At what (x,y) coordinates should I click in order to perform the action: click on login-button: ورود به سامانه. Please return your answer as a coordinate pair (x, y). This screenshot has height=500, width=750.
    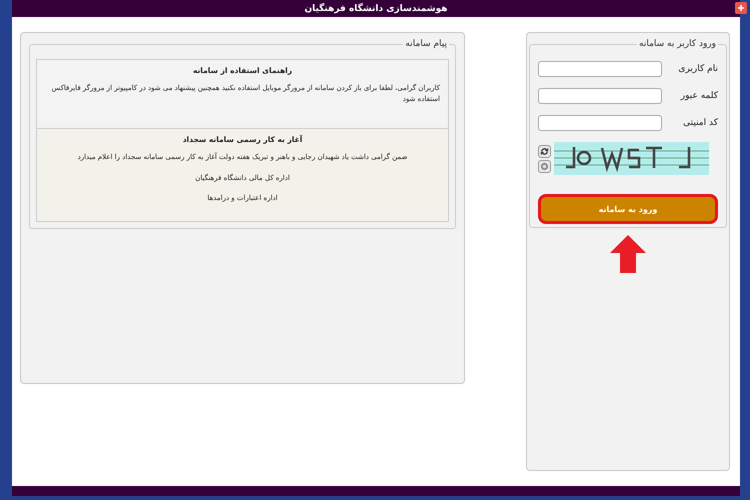
    Looking at the image, I should click on (628, 209).